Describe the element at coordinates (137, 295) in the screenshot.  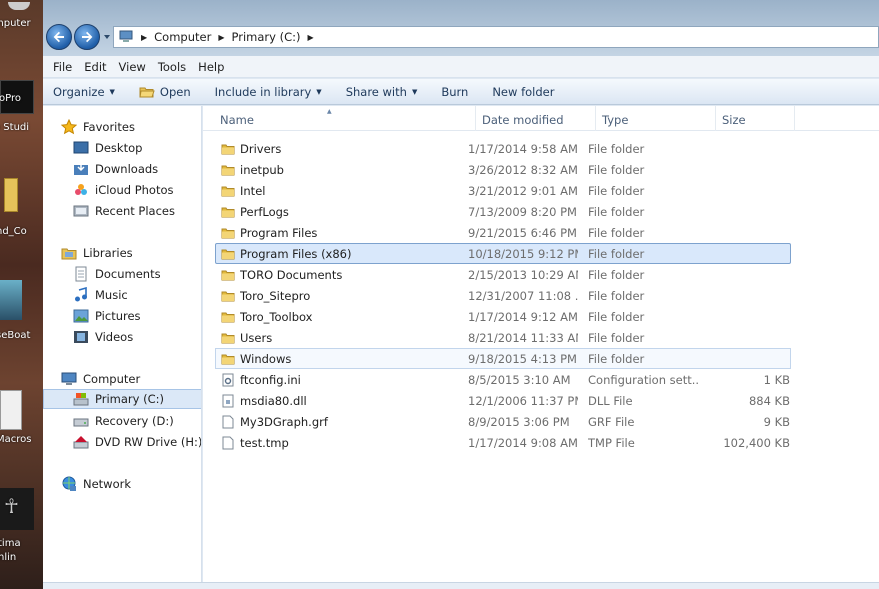
I see `nav-music: Music` at that location.